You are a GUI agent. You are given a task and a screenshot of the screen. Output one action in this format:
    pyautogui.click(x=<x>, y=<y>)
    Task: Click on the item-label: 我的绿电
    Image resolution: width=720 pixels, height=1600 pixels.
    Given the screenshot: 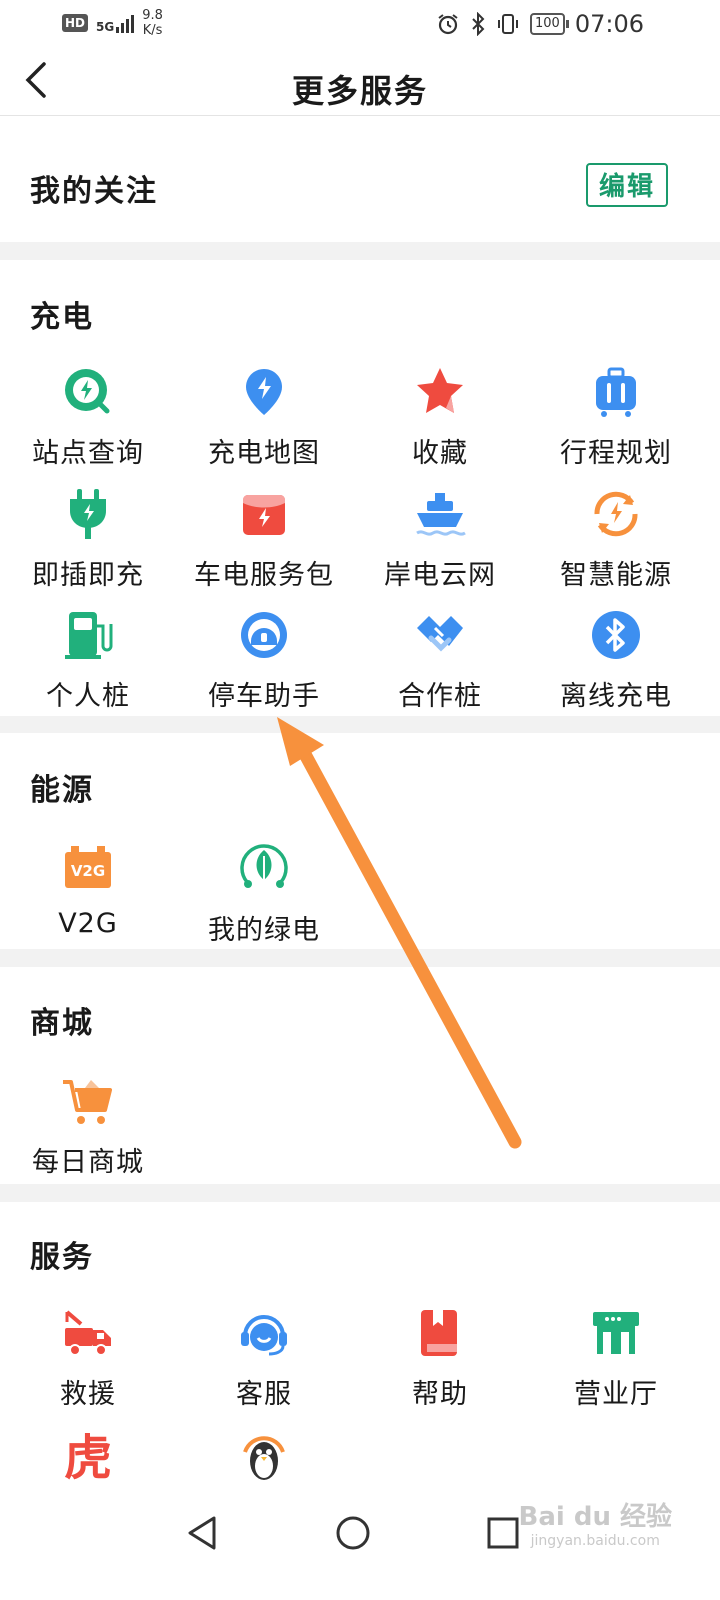 What is the action you would take?
    pyautogui.click(x=264, y=930)
    